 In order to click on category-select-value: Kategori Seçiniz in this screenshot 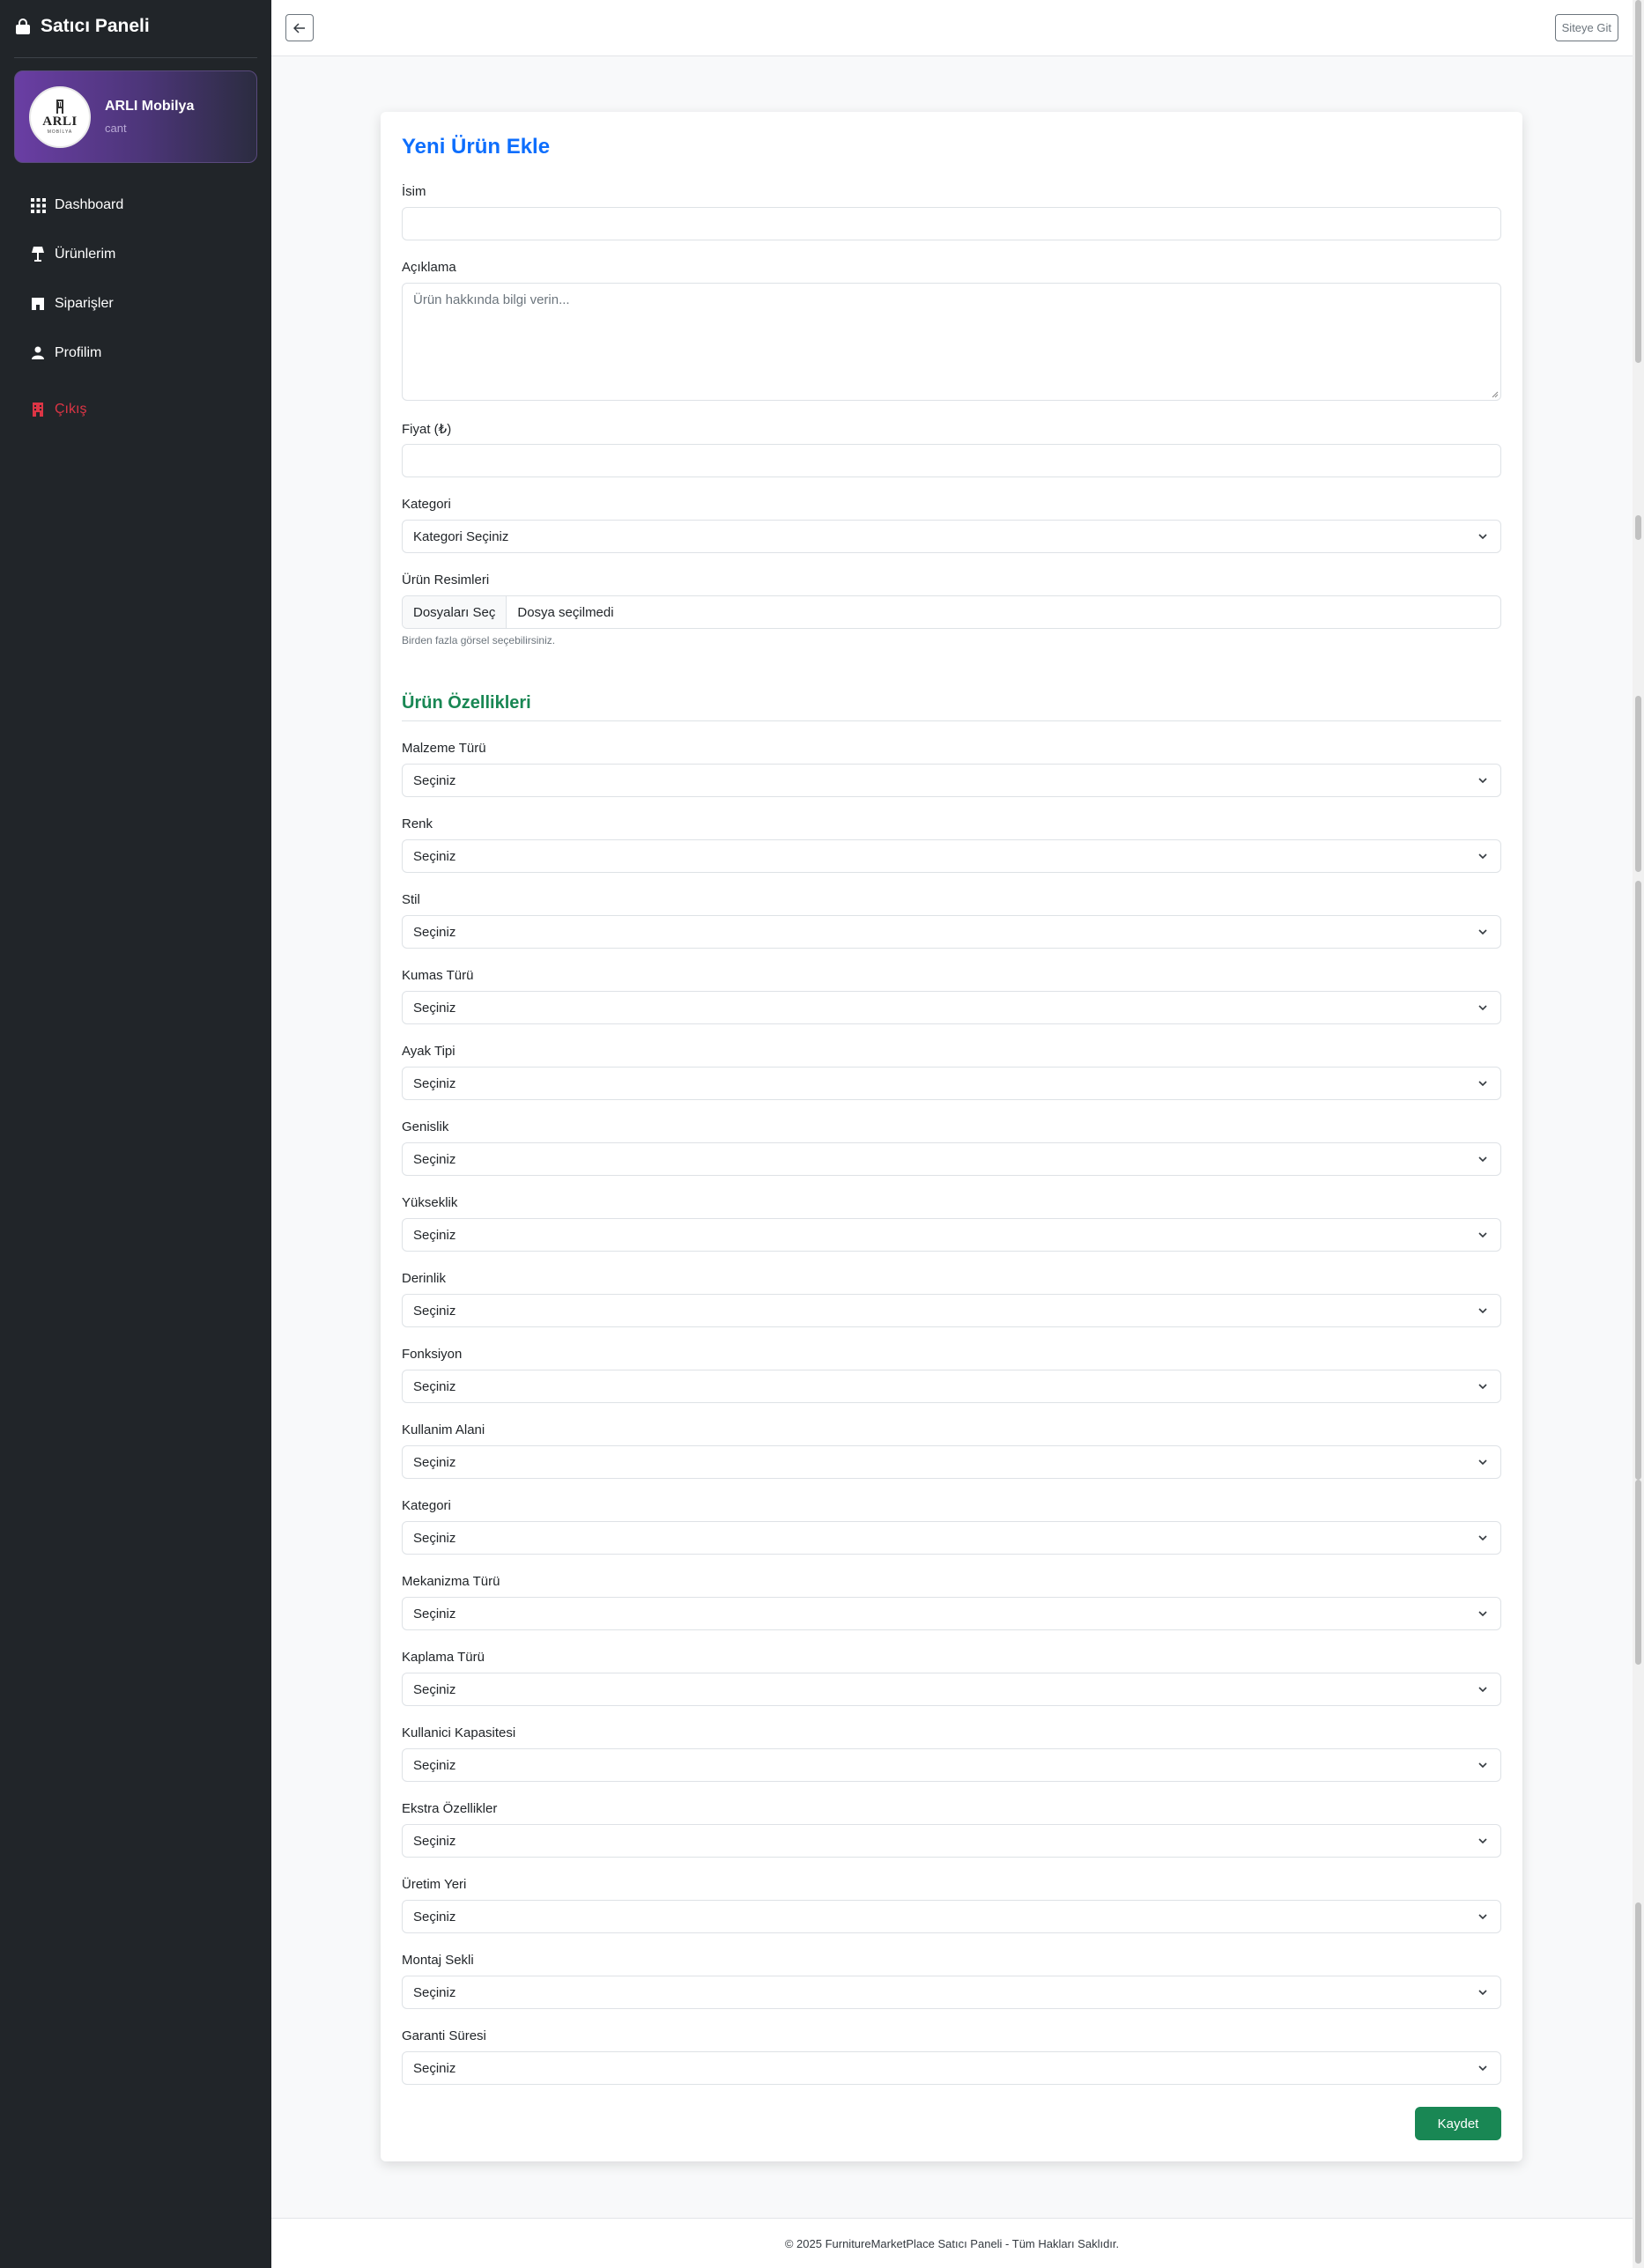, I will do `click(461, 536)`.